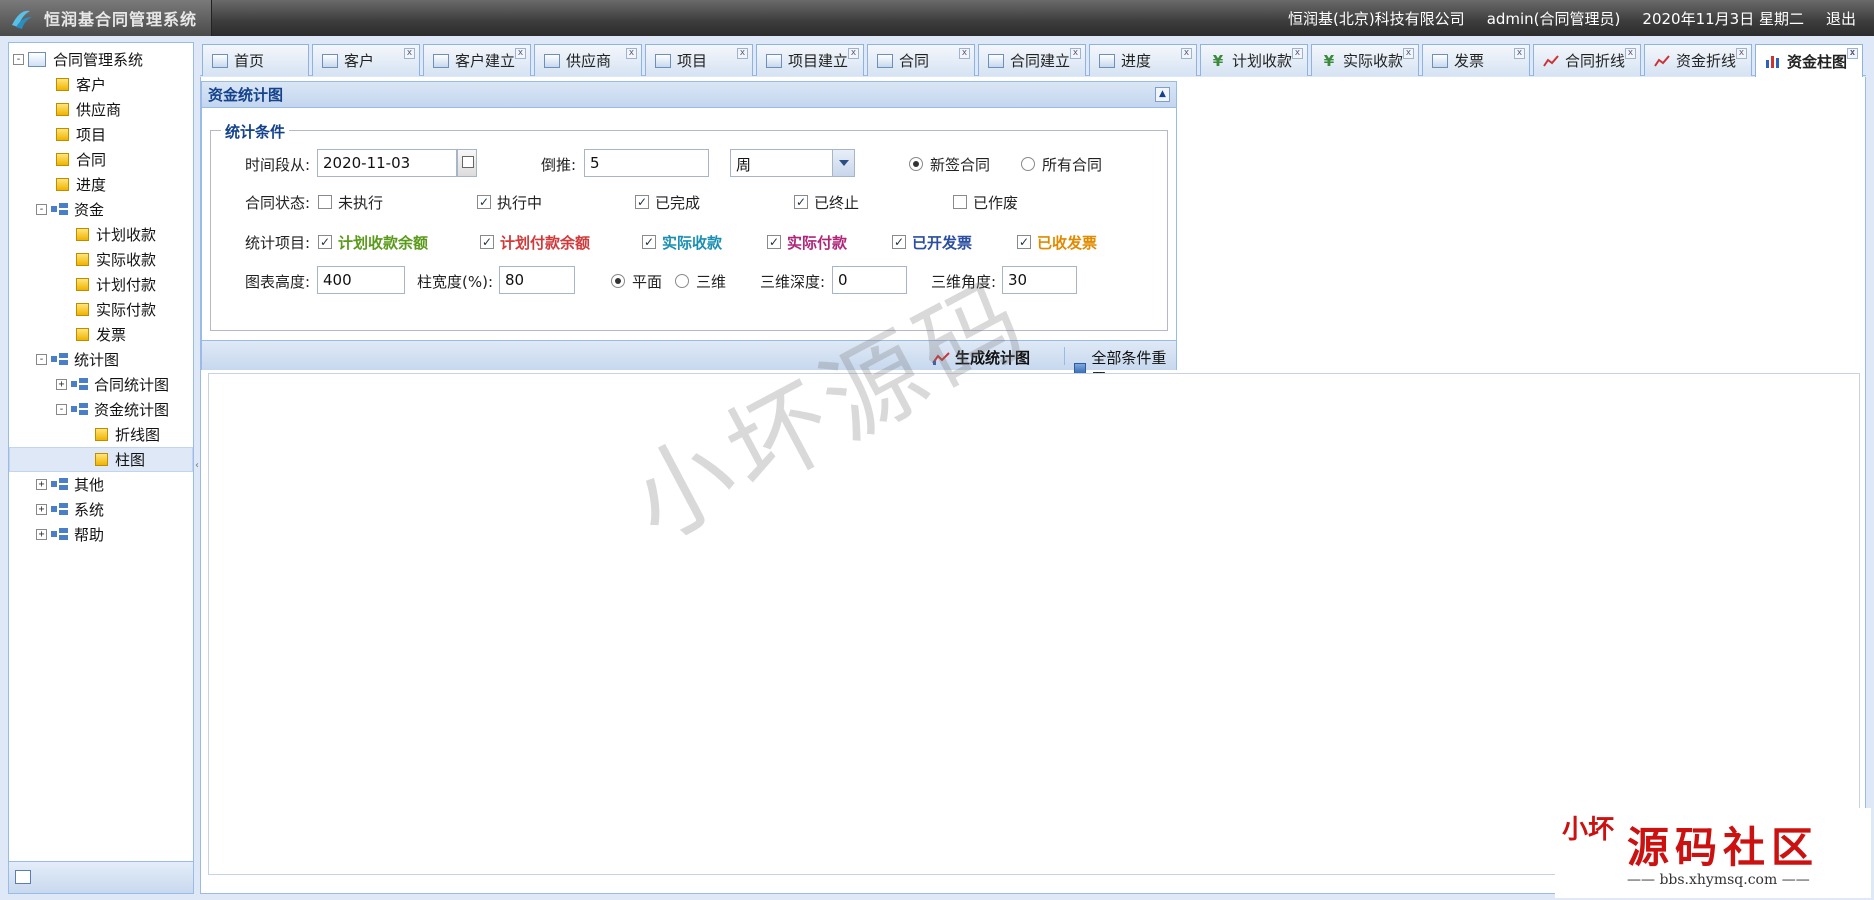 Image resolution: width=1874 pixels, height=900 pixels. What do you see at coordinates (588, 60) in the screenshot?
I see `tab-supplier: 供应商 x` at bounding box center [588, 60].